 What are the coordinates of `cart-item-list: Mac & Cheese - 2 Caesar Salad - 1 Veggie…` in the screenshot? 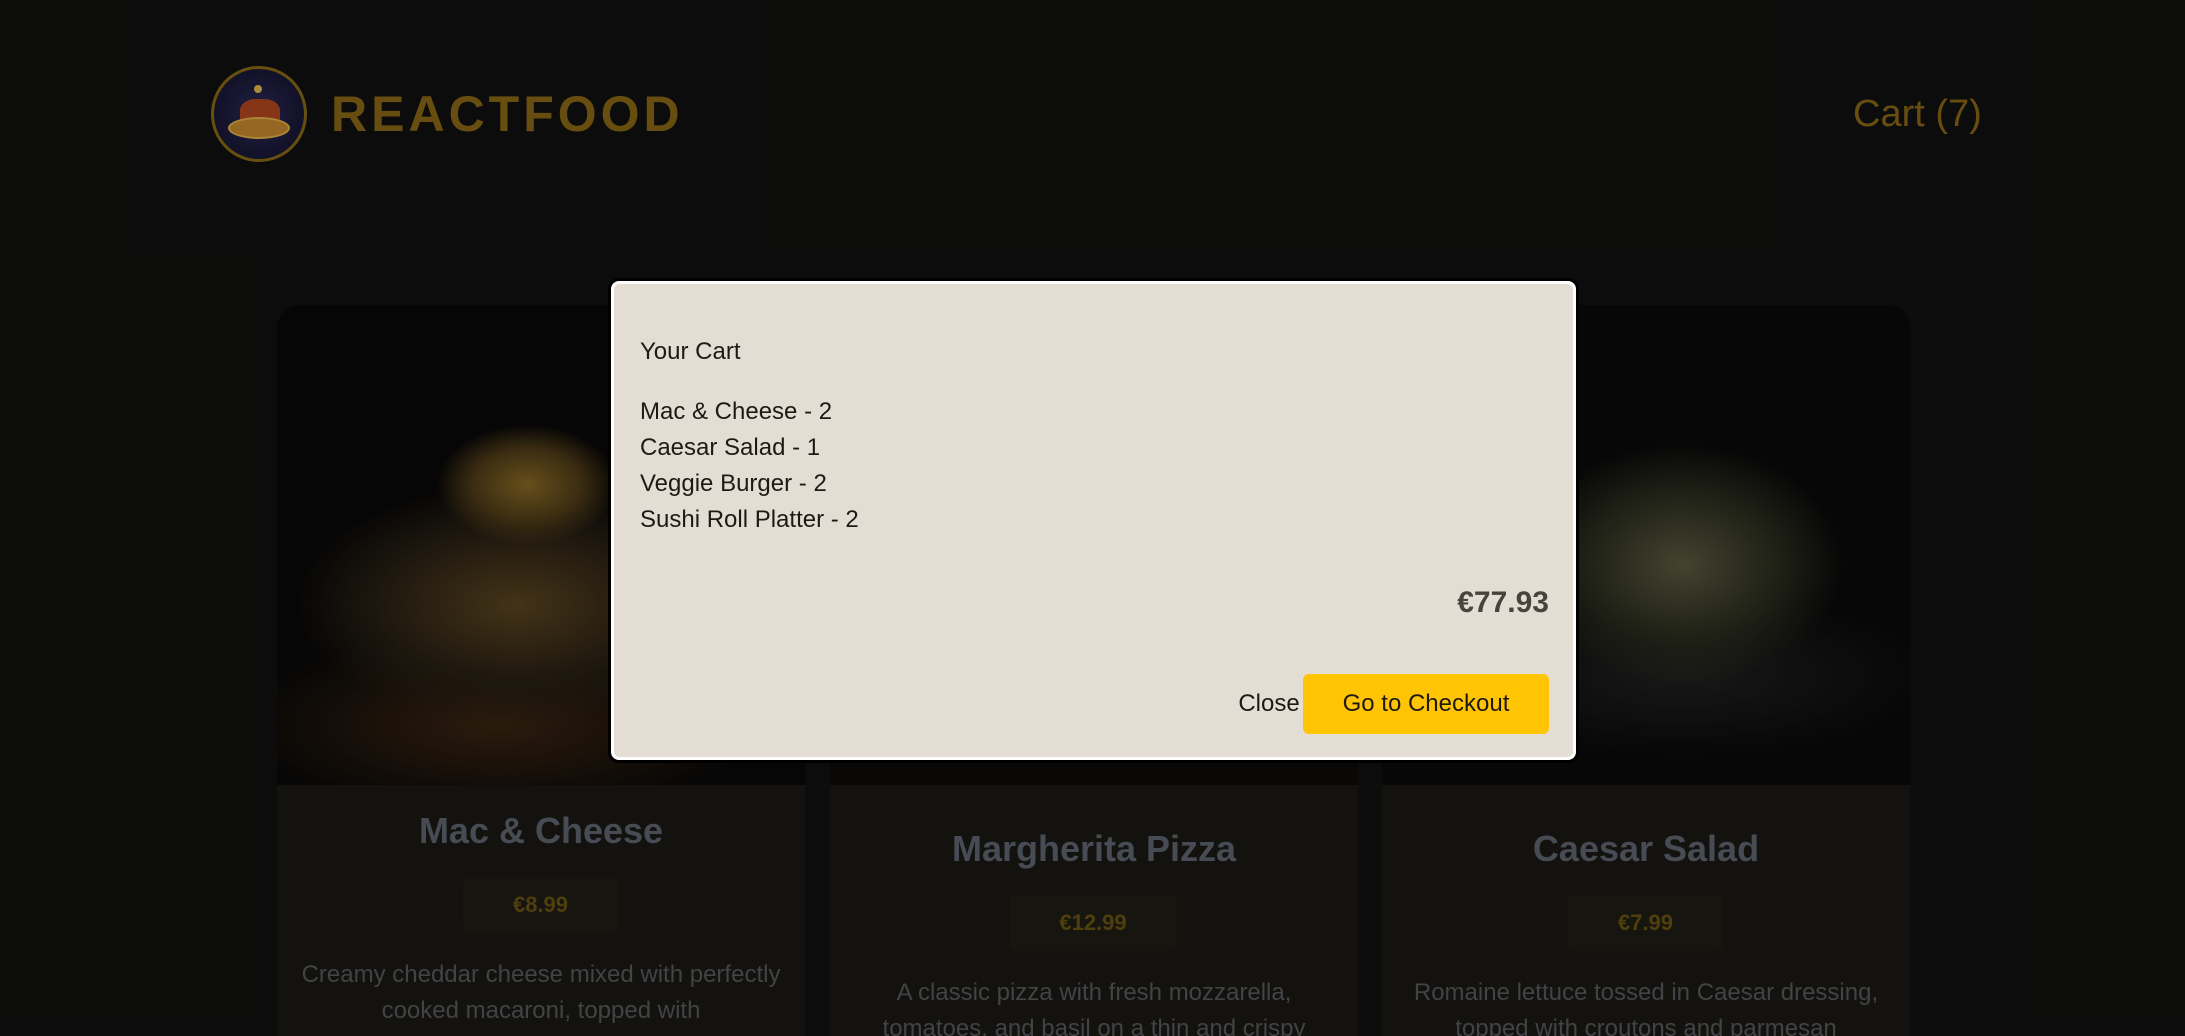 It's located at (749, 466).